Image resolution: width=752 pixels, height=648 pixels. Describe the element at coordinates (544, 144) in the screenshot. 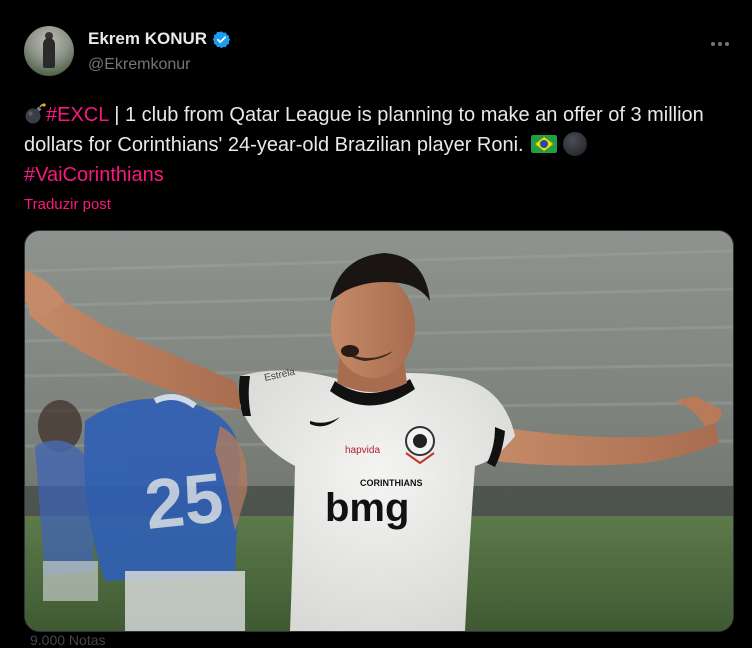

I see `brazil-flag-icon` at that location.